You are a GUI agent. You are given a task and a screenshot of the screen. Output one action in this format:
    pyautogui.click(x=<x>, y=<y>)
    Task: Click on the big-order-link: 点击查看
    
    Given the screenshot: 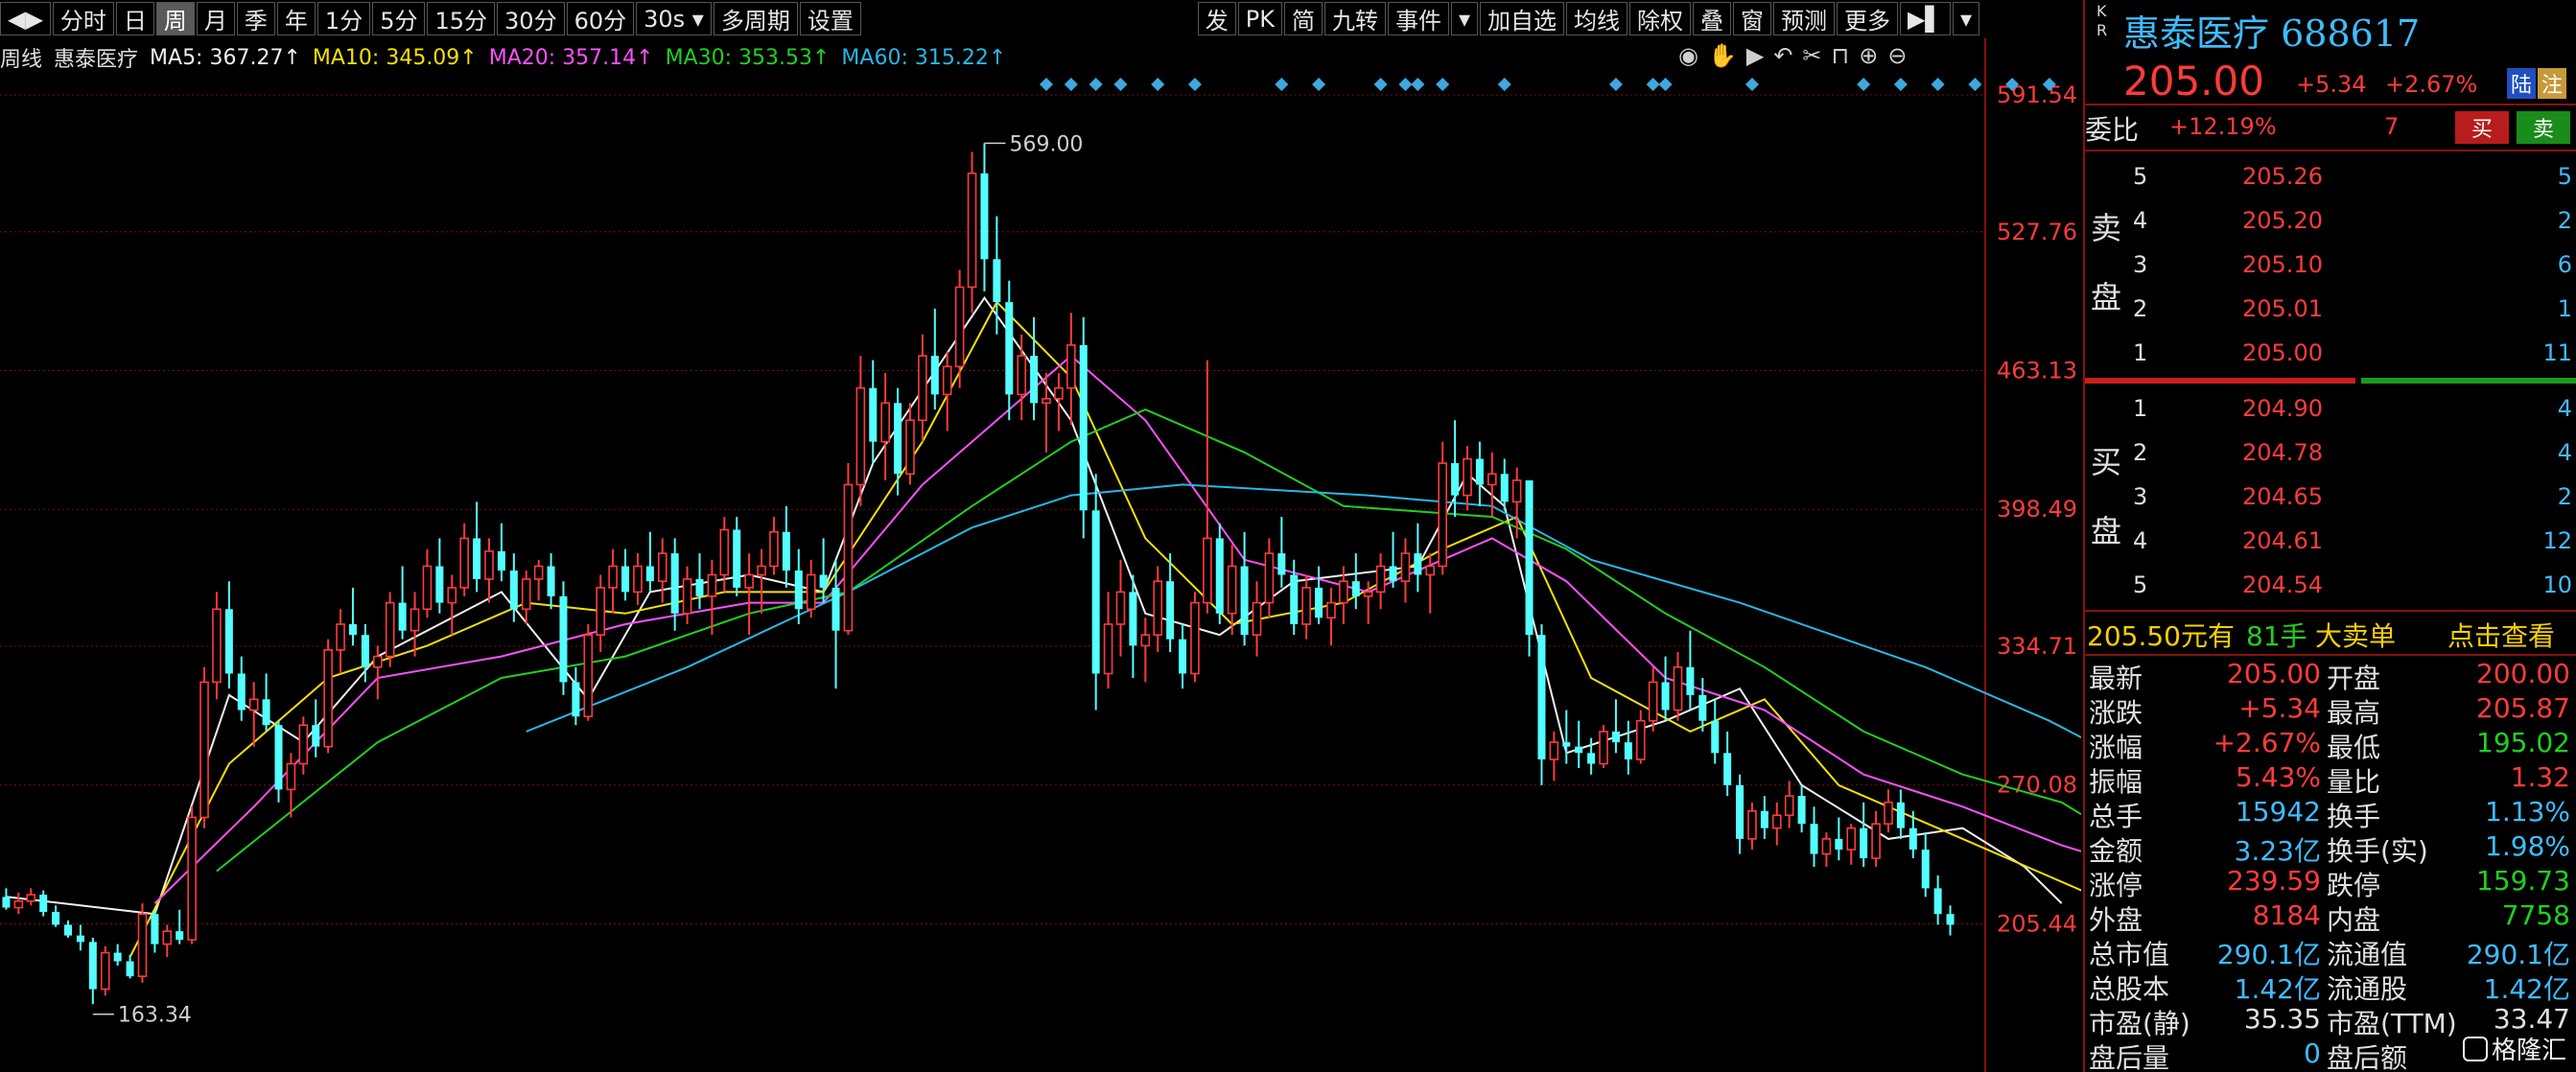 What is the action you would take?
    pyautogui.click(x=2501, y=635)
    